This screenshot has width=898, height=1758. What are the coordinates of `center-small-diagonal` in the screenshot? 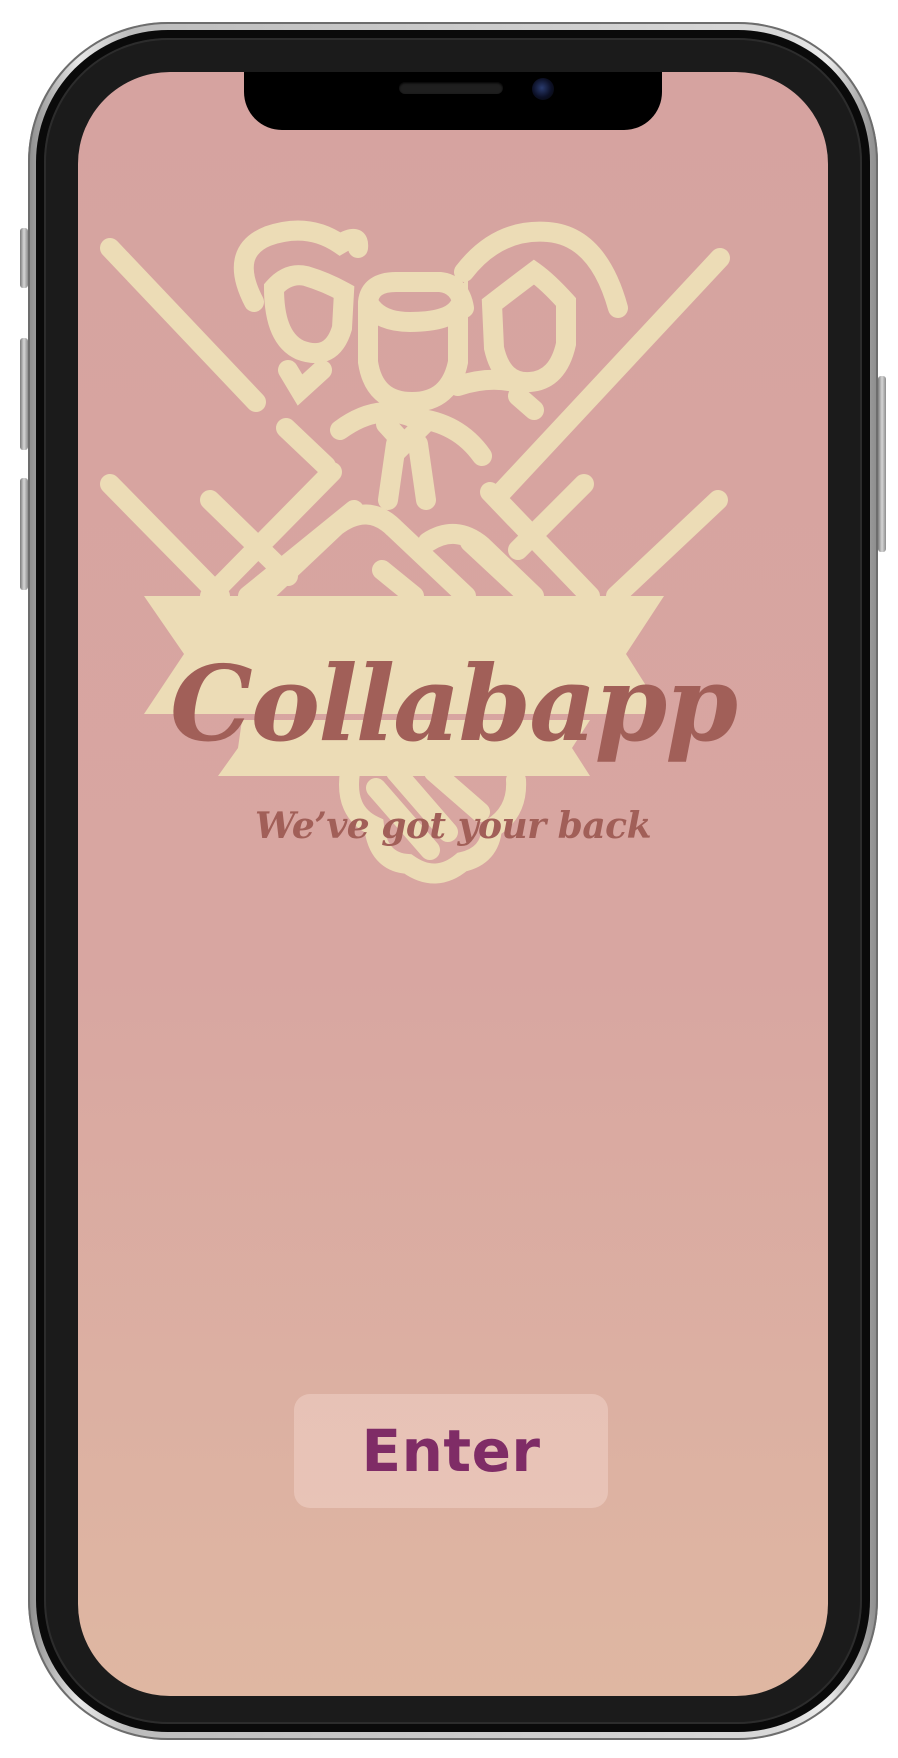 It's located at (306, 447).